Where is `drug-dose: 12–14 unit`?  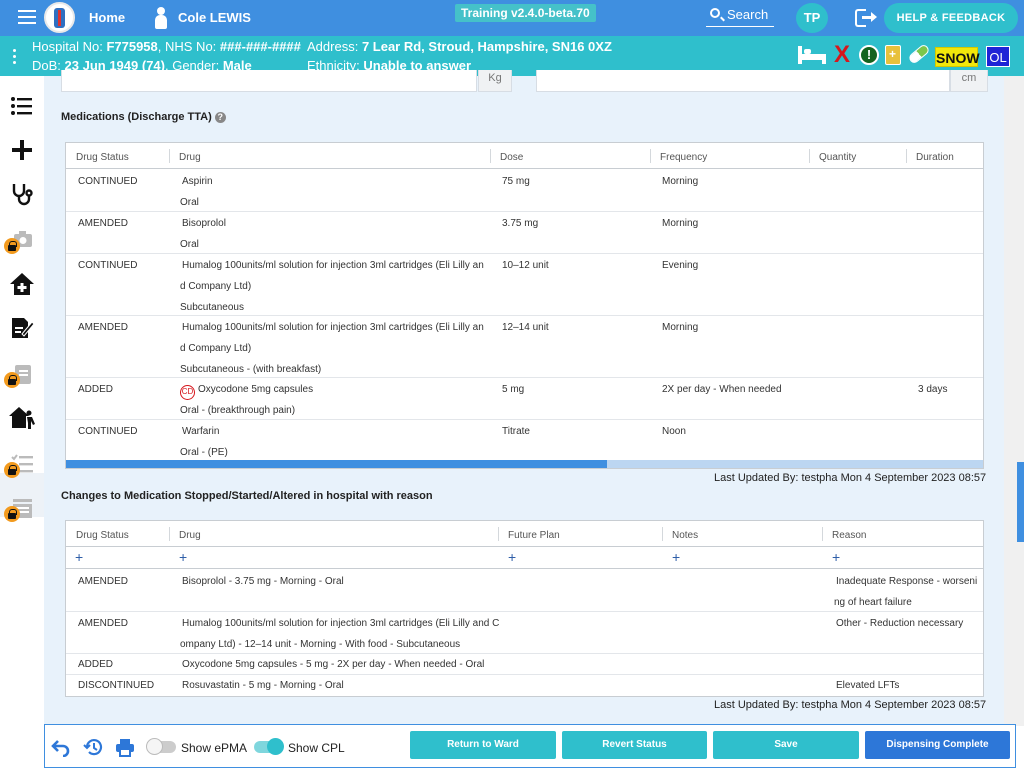 drug-dose: 12–14 unit is located at coordinates (525, 327).